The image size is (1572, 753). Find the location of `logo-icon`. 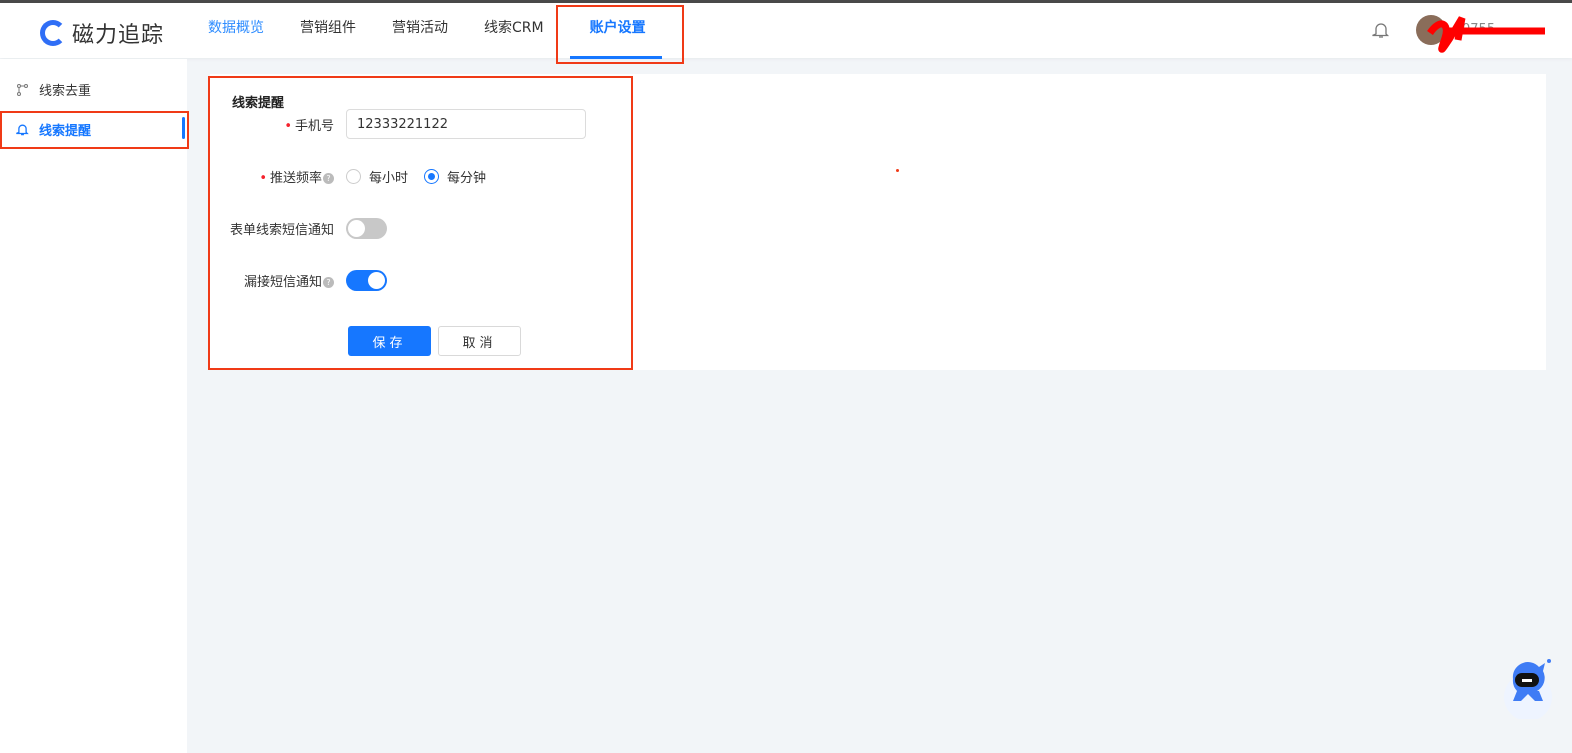

logo-icon is located at coordinates (53, 33).